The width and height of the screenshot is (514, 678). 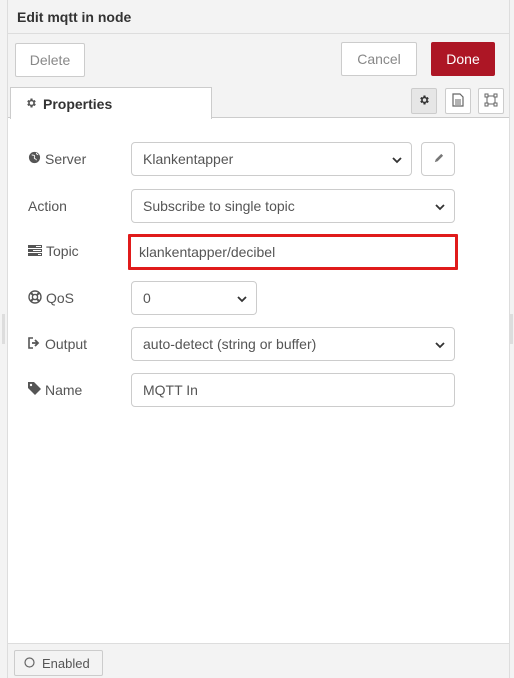 I want to click on name-label: Name, so click(x=55, y=390).